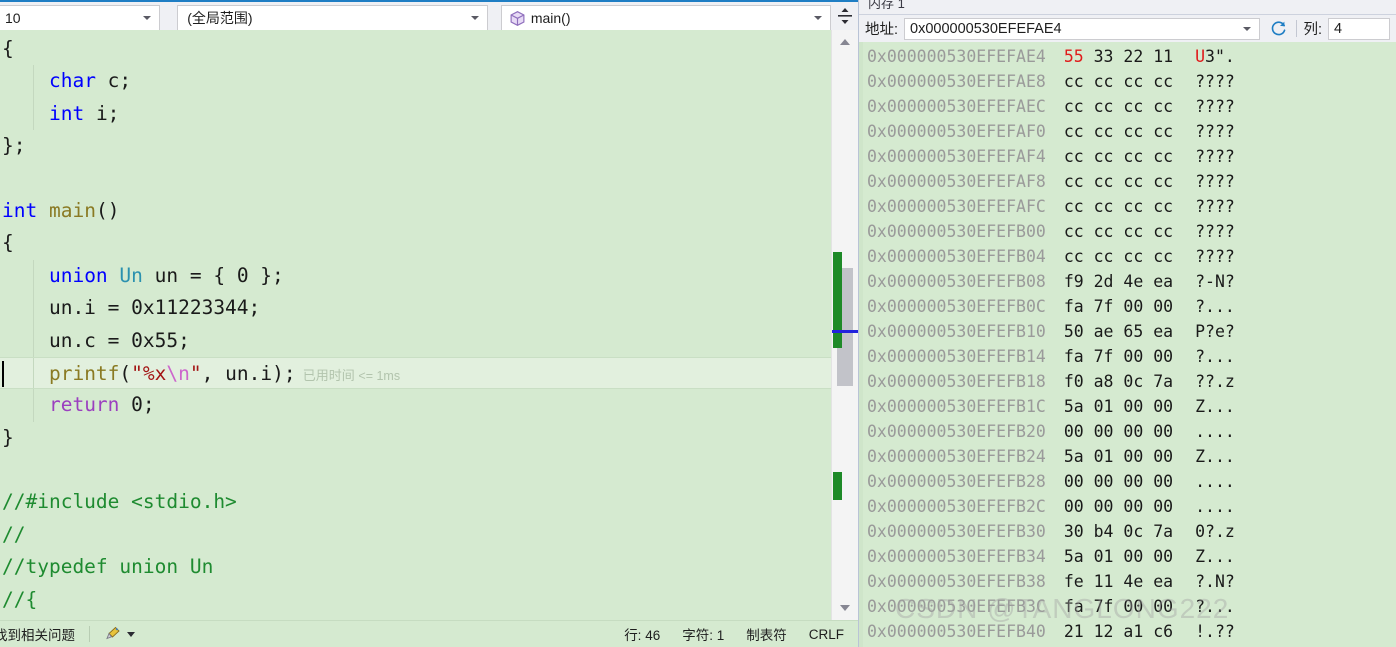 This screenshot has height=647, width=1396. Describe the element at coordinates (3, 373) in the screenshot. I see `text-caret` at that location.